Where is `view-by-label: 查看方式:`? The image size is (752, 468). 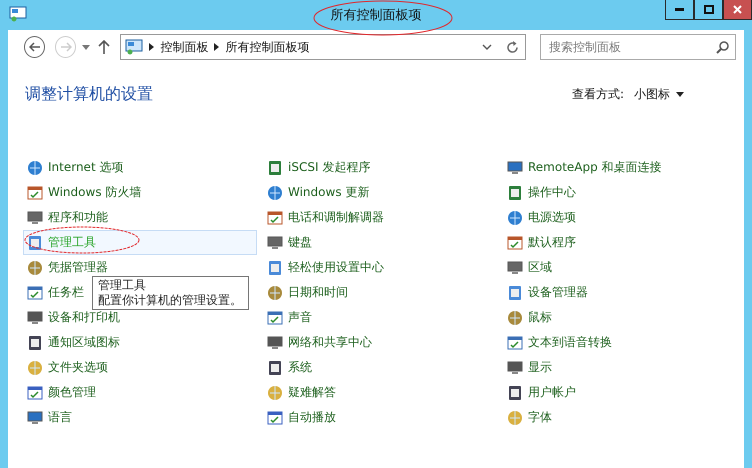
view-by-label: 查看方式: is located at coordinates (598, 94).